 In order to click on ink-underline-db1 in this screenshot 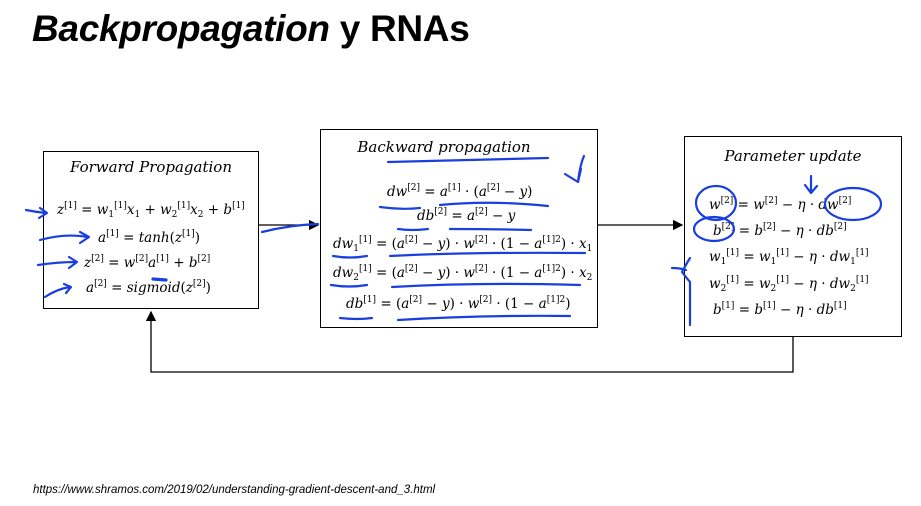, I will do `click(356, 318)`.